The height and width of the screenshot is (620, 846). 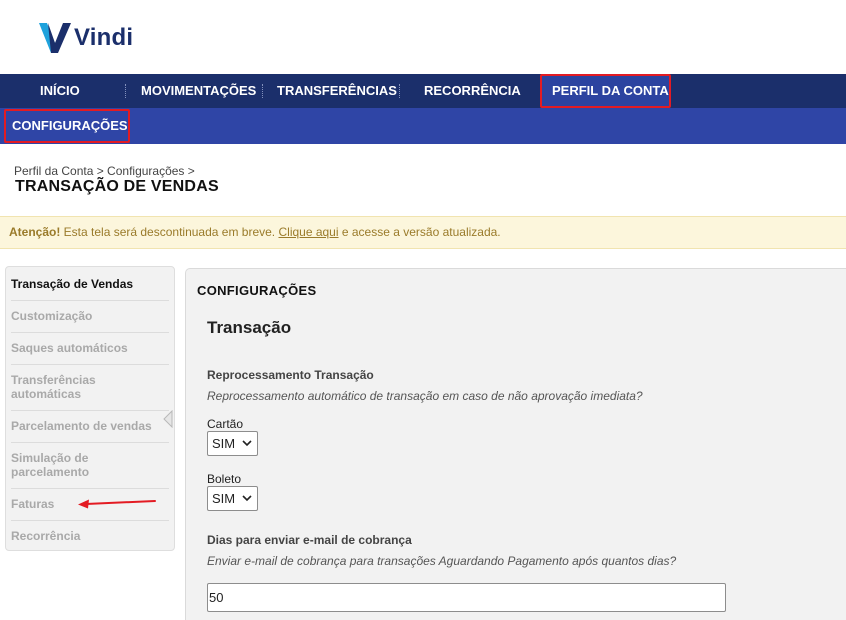 What do you see at coordinates (308, 232) in the screenshot?
I see `alert-link: Clique aqui` at bounding box center [308, 232].